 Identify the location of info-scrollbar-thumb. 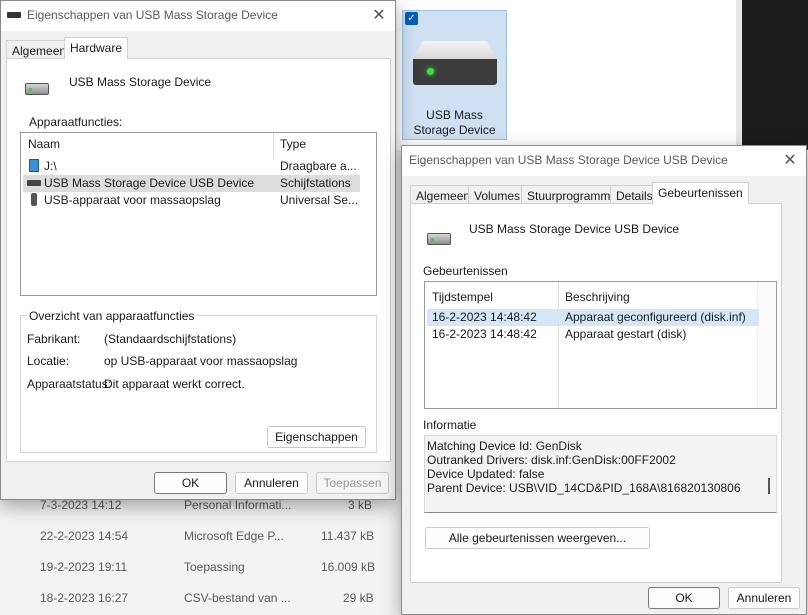
(769, 486).